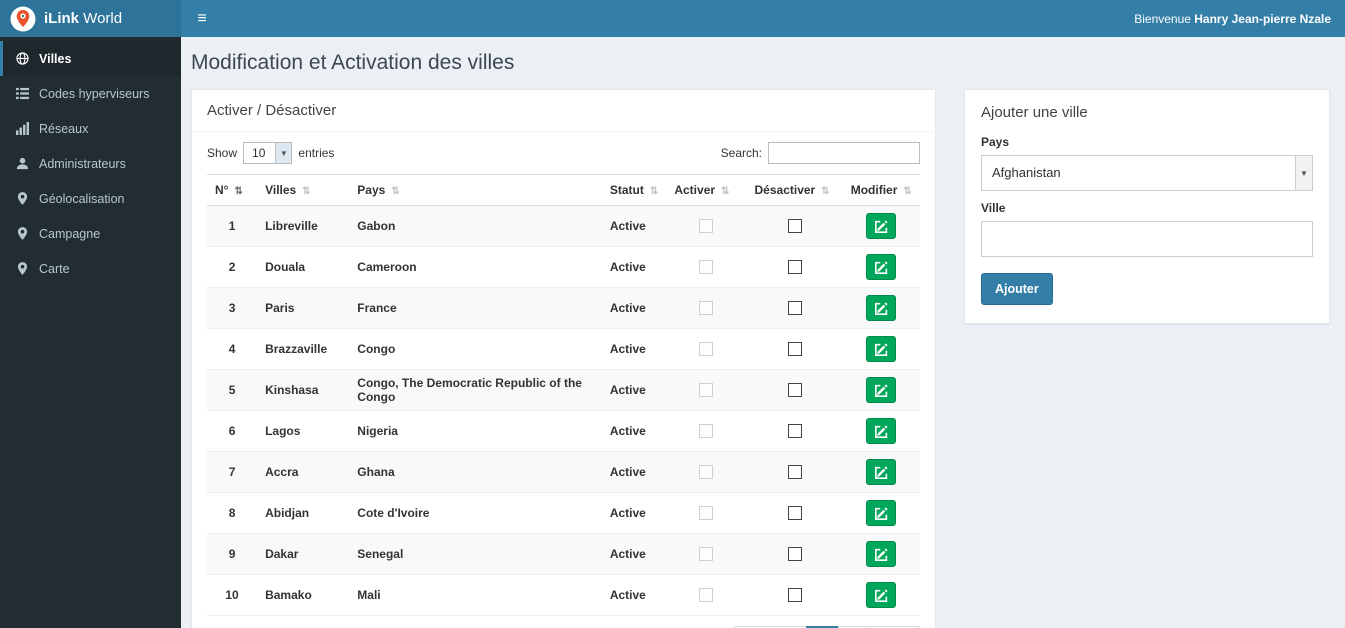  I want to click on sidebar-item-campagne: Campagne, so click(90, 233).